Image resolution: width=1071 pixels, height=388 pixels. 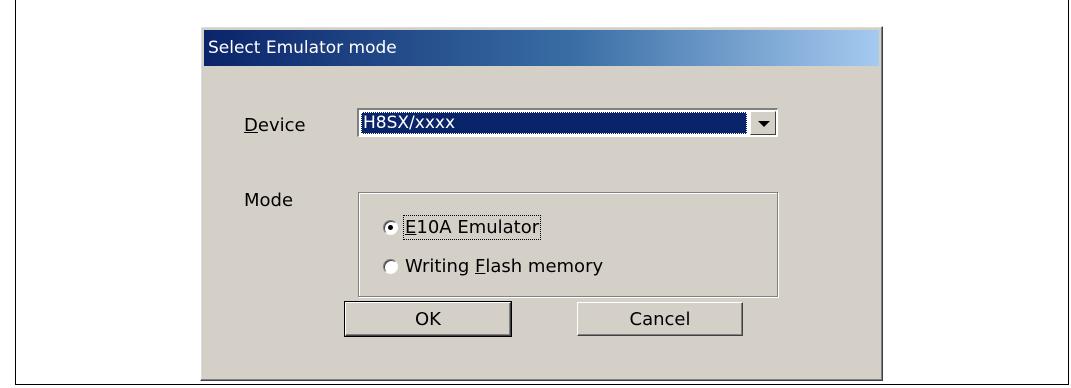 What do you see at coordinates (390, 266) in the screenshot?
I see `radio-button-unselected` at bounding box center [390, 266].